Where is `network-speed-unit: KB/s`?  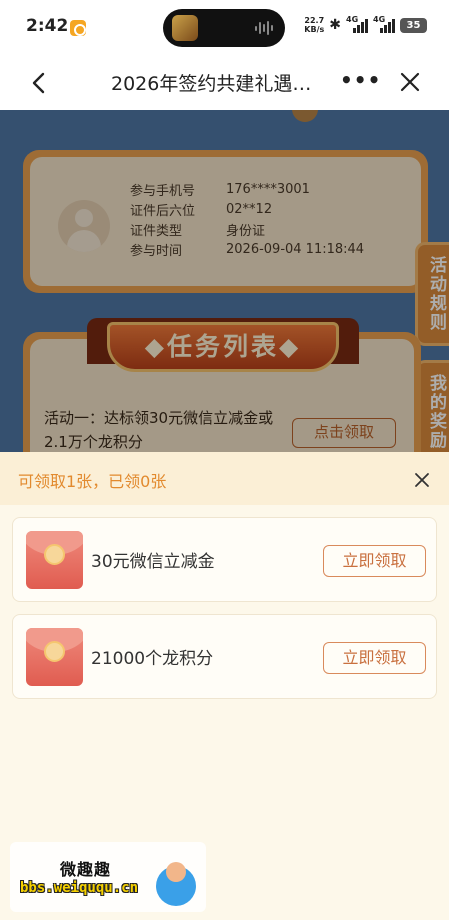 network-speed-unit: KB/s is located at coordinates (314, 29).